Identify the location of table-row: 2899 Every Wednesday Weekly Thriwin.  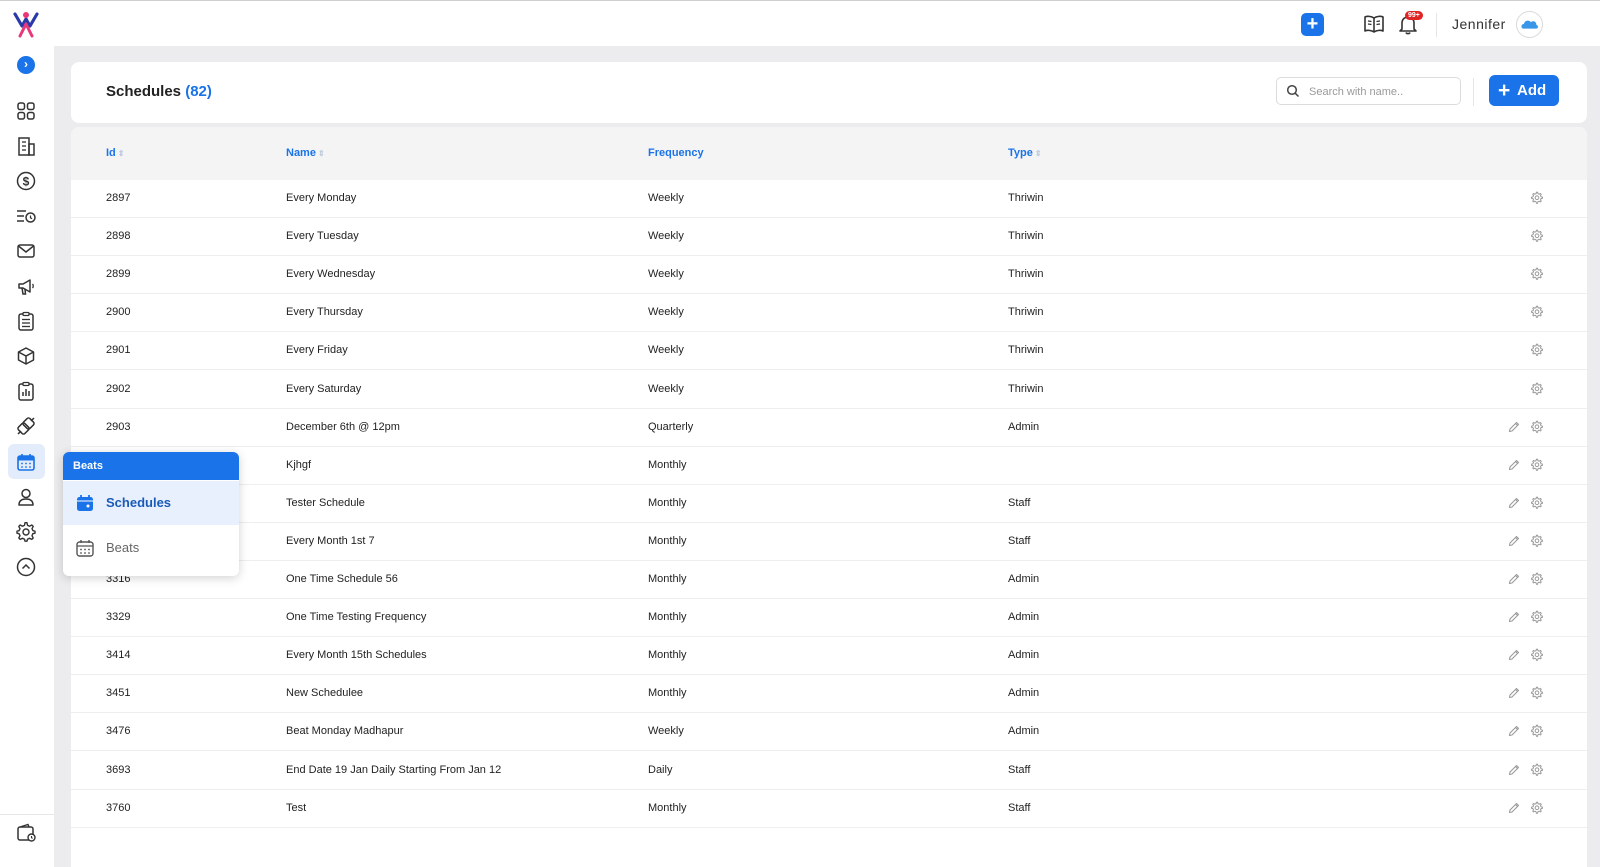
(829, 275).